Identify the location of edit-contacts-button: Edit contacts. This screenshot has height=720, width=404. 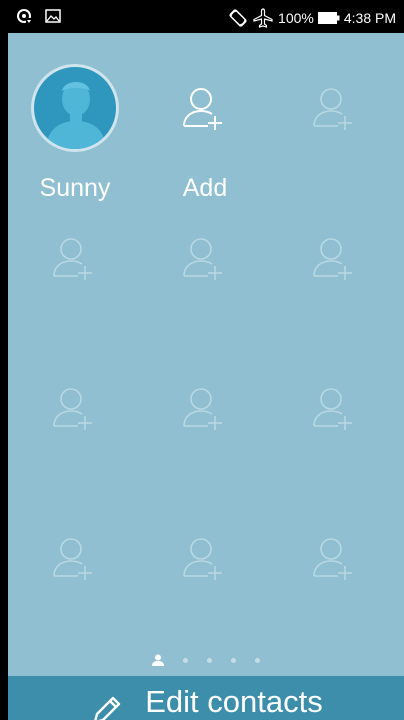
(206, 698).